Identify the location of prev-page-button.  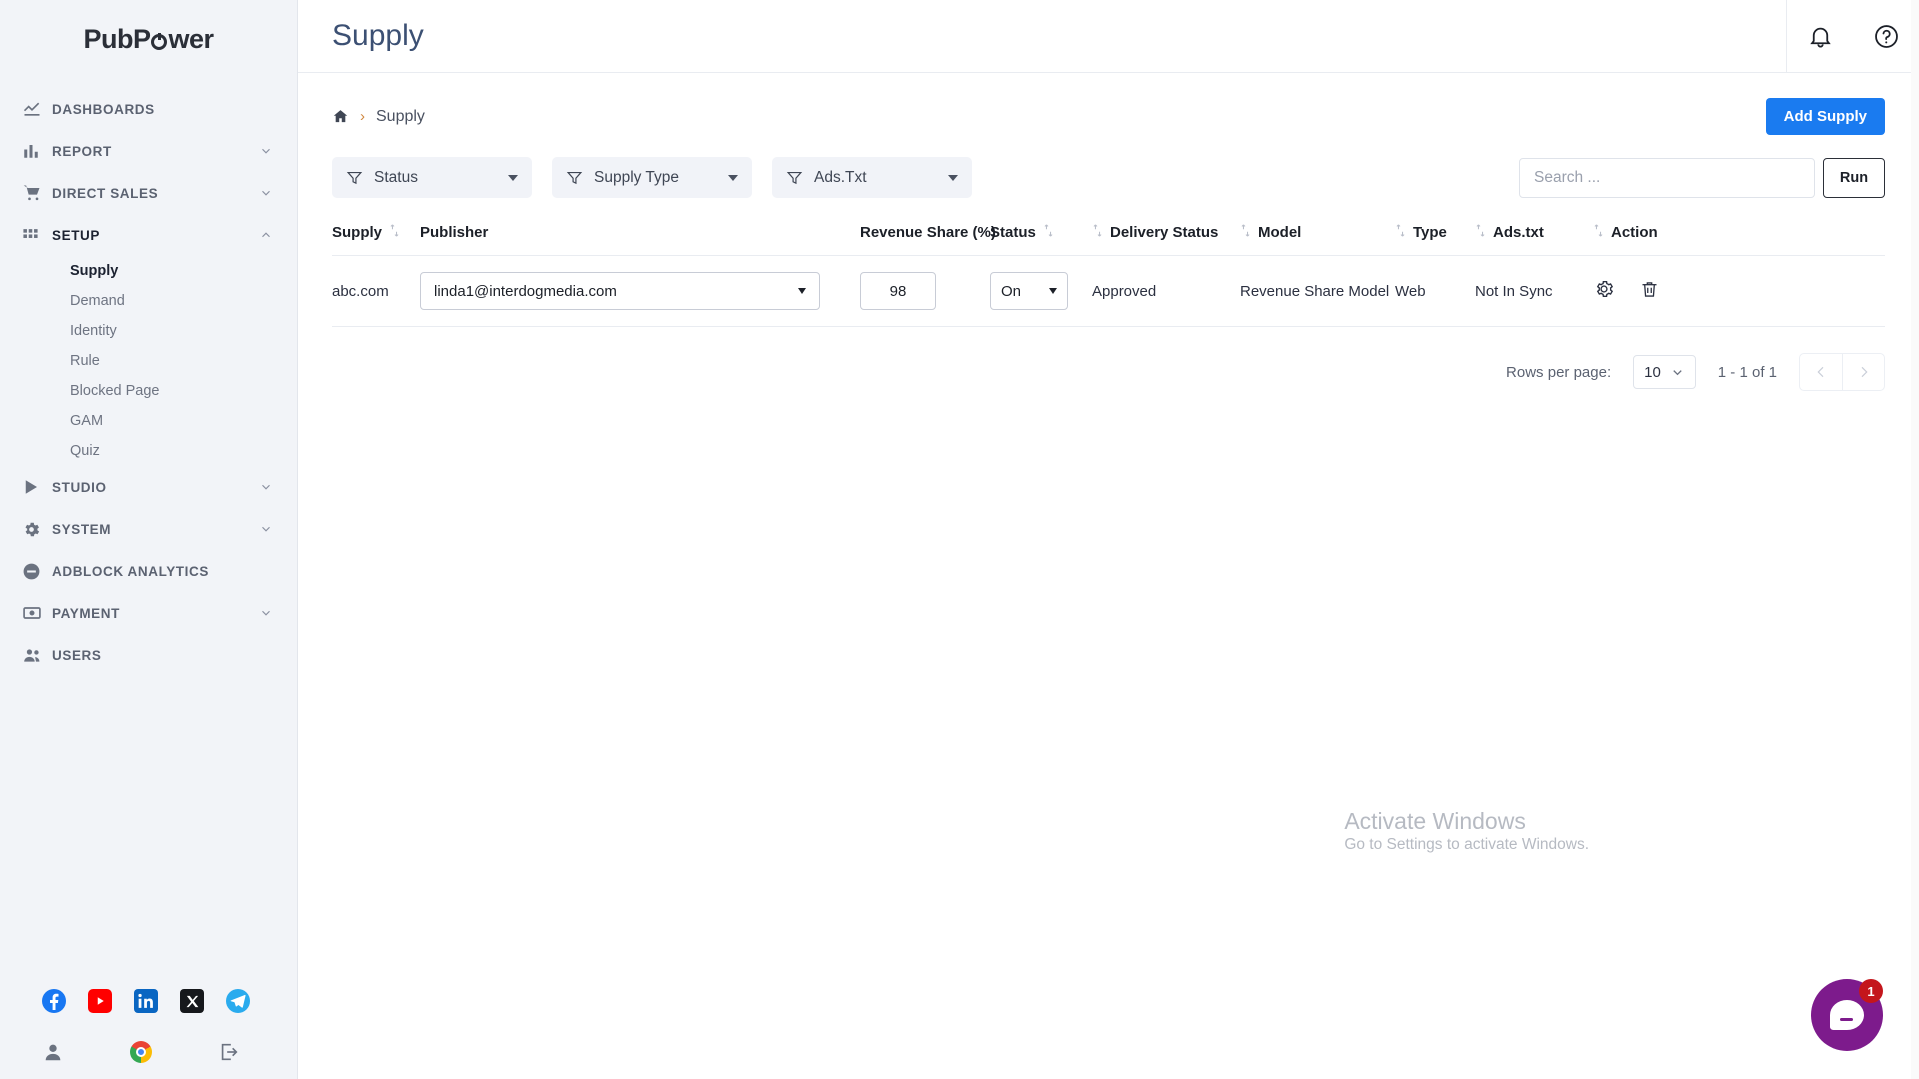
(1821, 372).